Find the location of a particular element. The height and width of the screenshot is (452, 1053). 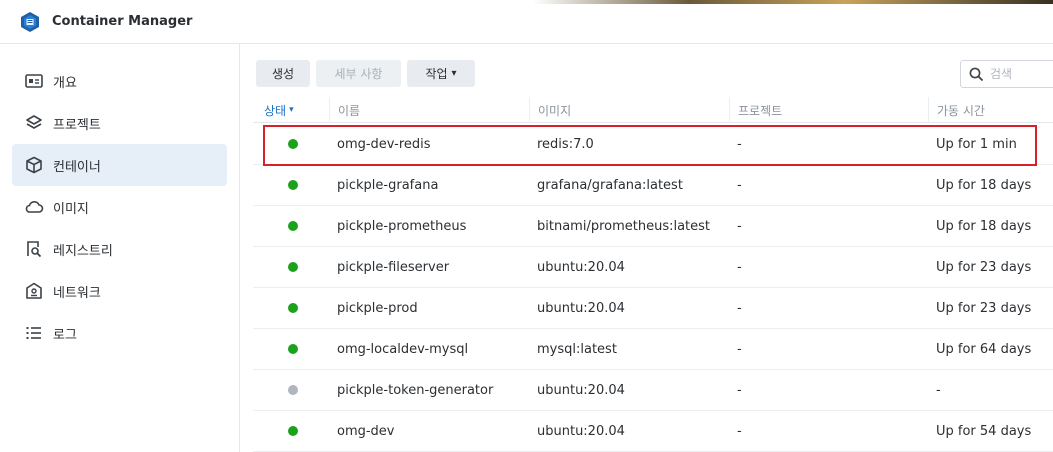

details-button: 세부 사항 is located at coordinates (358, 73).